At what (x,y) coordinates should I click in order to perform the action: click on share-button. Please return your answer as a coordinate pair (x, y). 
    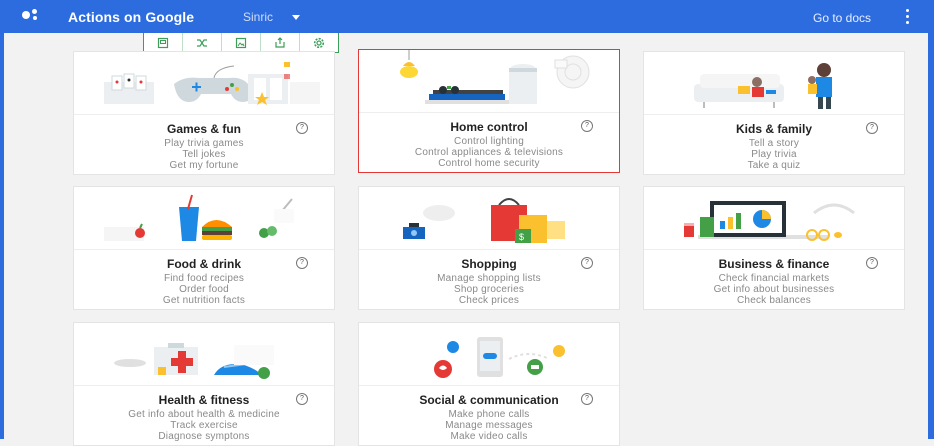
    Looking at the image, I should click on (280, 42).